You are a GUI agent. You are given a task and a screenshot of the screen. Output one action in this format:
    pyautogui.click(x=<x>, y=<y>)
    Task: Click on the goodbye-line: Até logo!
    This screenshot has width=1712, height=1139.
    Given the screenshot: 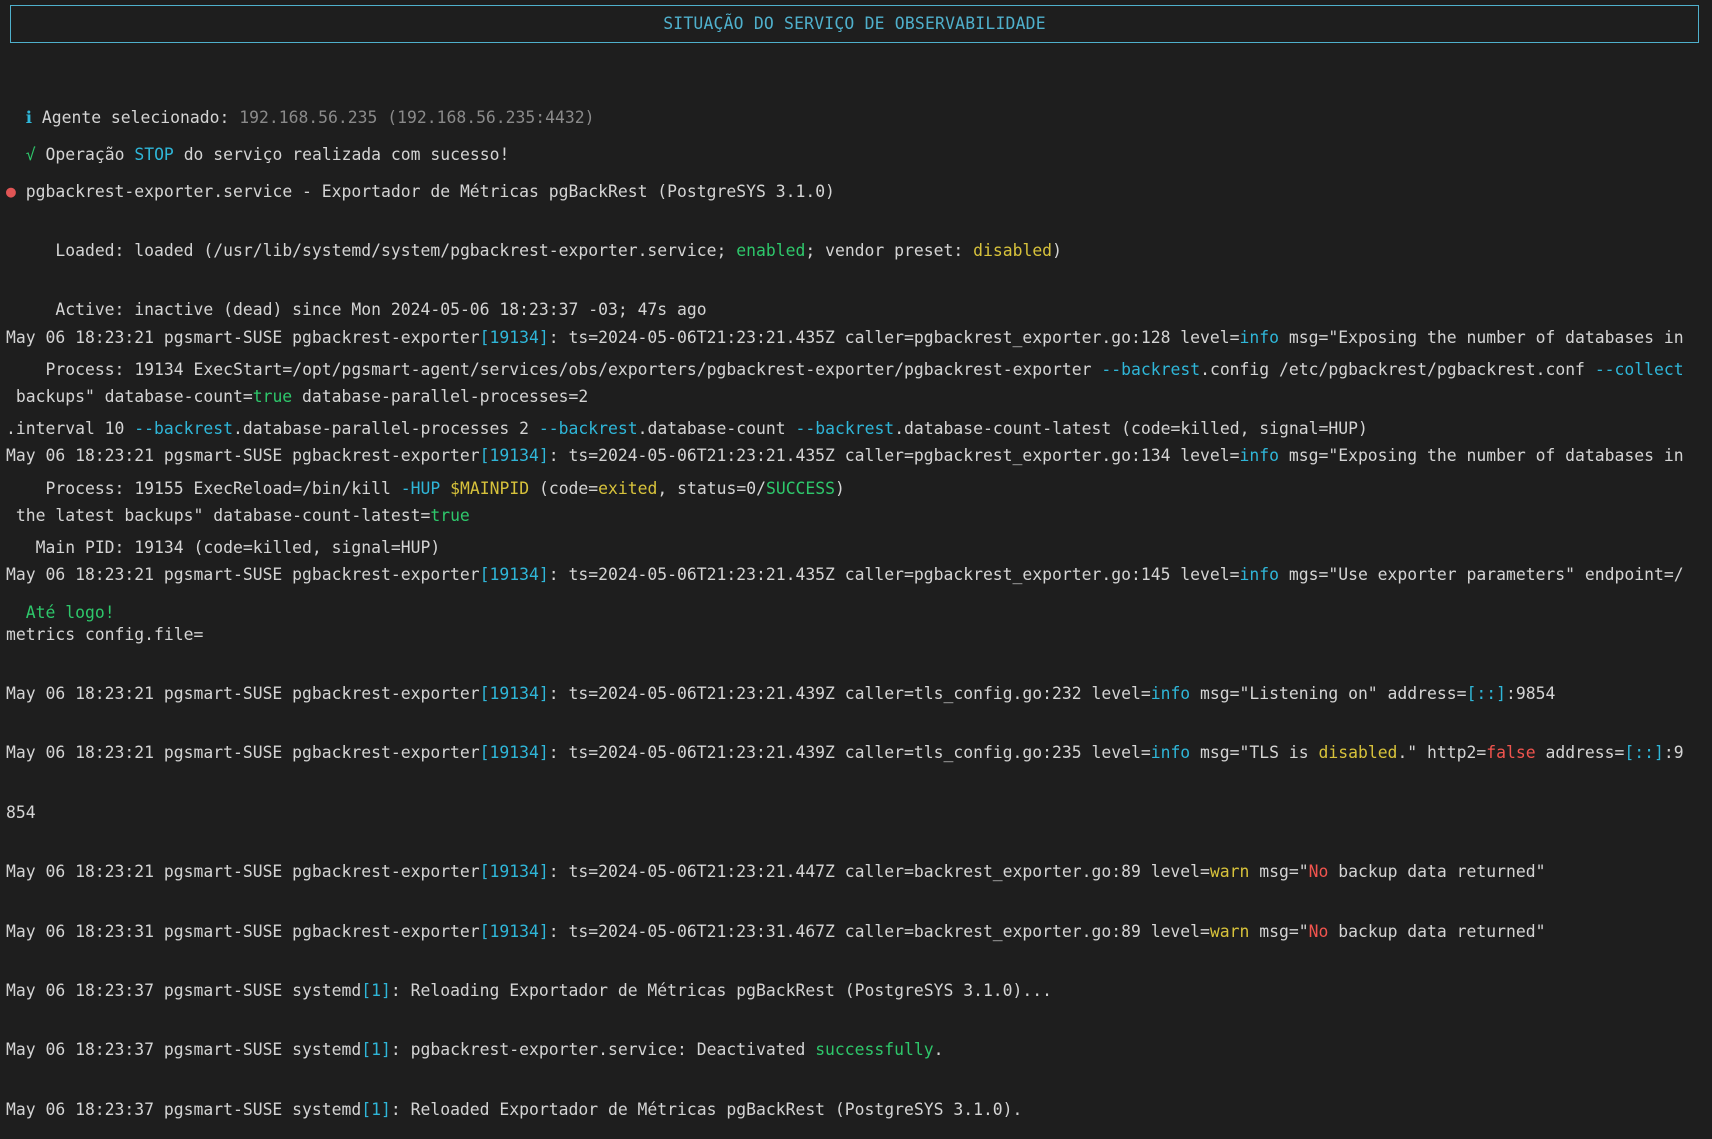 What is the action you would take?
    pyautogui.click(x=60, y=602)
    